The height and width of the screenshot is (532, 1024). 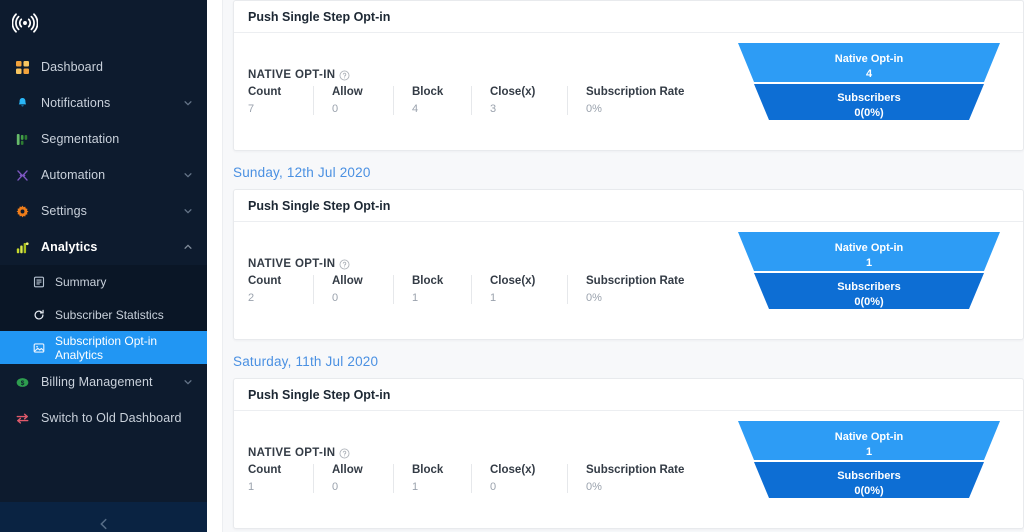 I want to click on stat-cell: Block 4, so click(x=442, y=100).